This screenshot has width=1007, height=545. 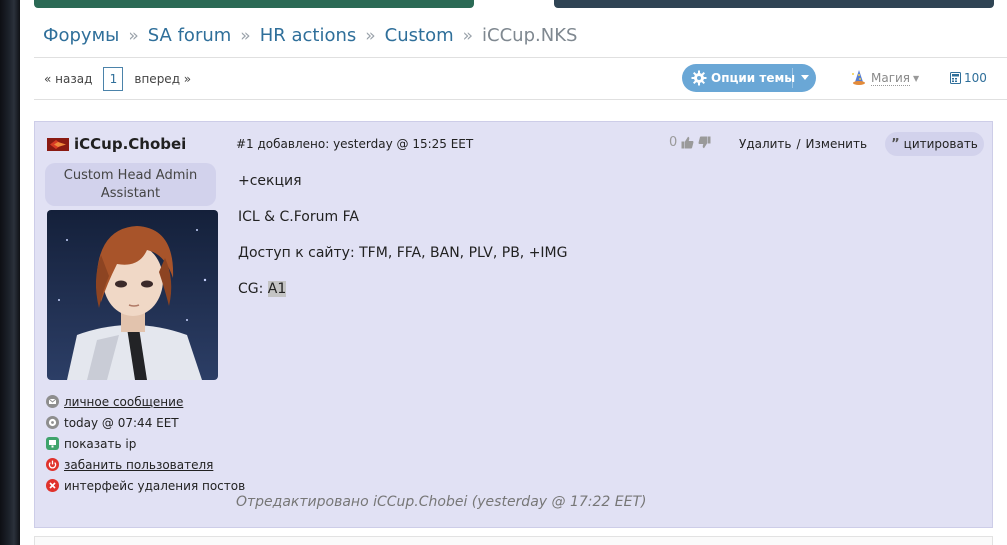 I want to click on post-votes: 0, so click(x=690, y=142).